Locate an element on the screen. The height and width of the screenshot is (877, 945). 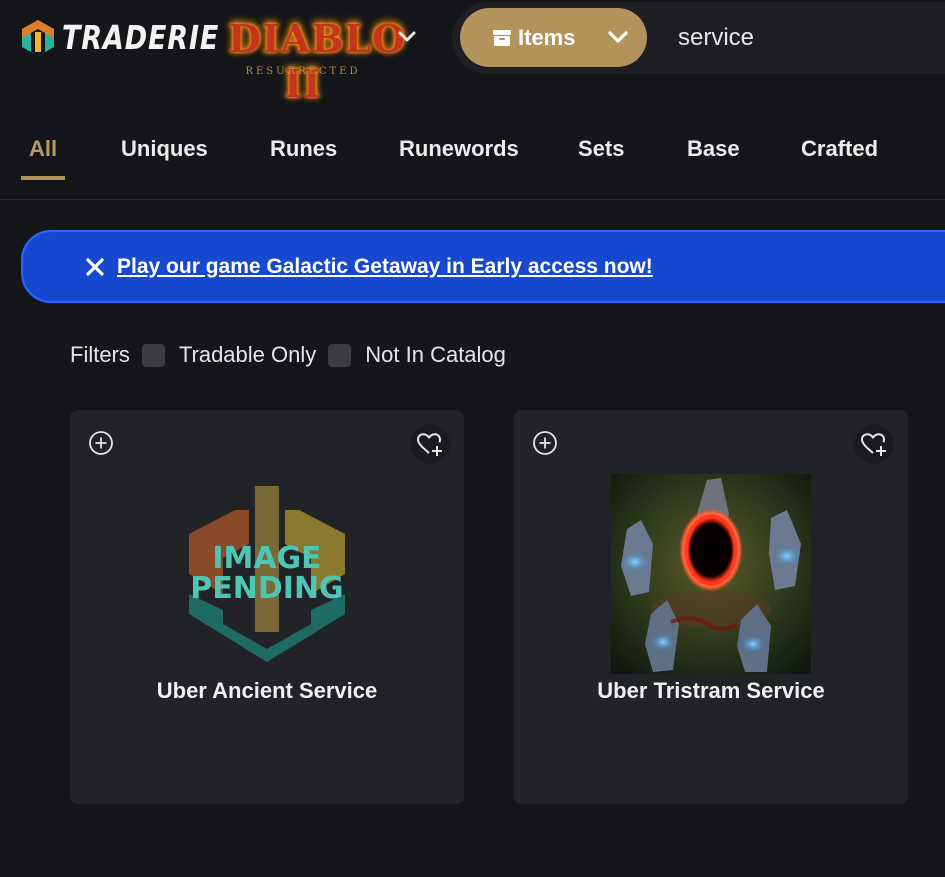
tristram-portal-image is located at coordinates (711, 574).